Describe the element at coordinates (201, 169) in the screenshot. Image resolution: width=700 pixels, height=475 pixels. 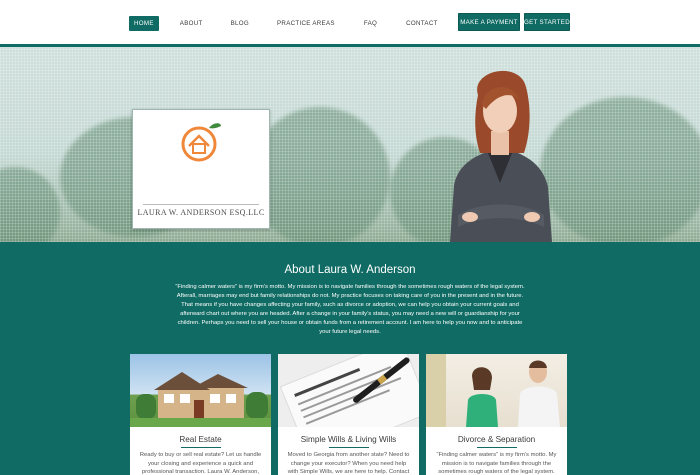
I see `firm-logo-card: LAURA W. ANDERSON ESQ.LLC` at that location.